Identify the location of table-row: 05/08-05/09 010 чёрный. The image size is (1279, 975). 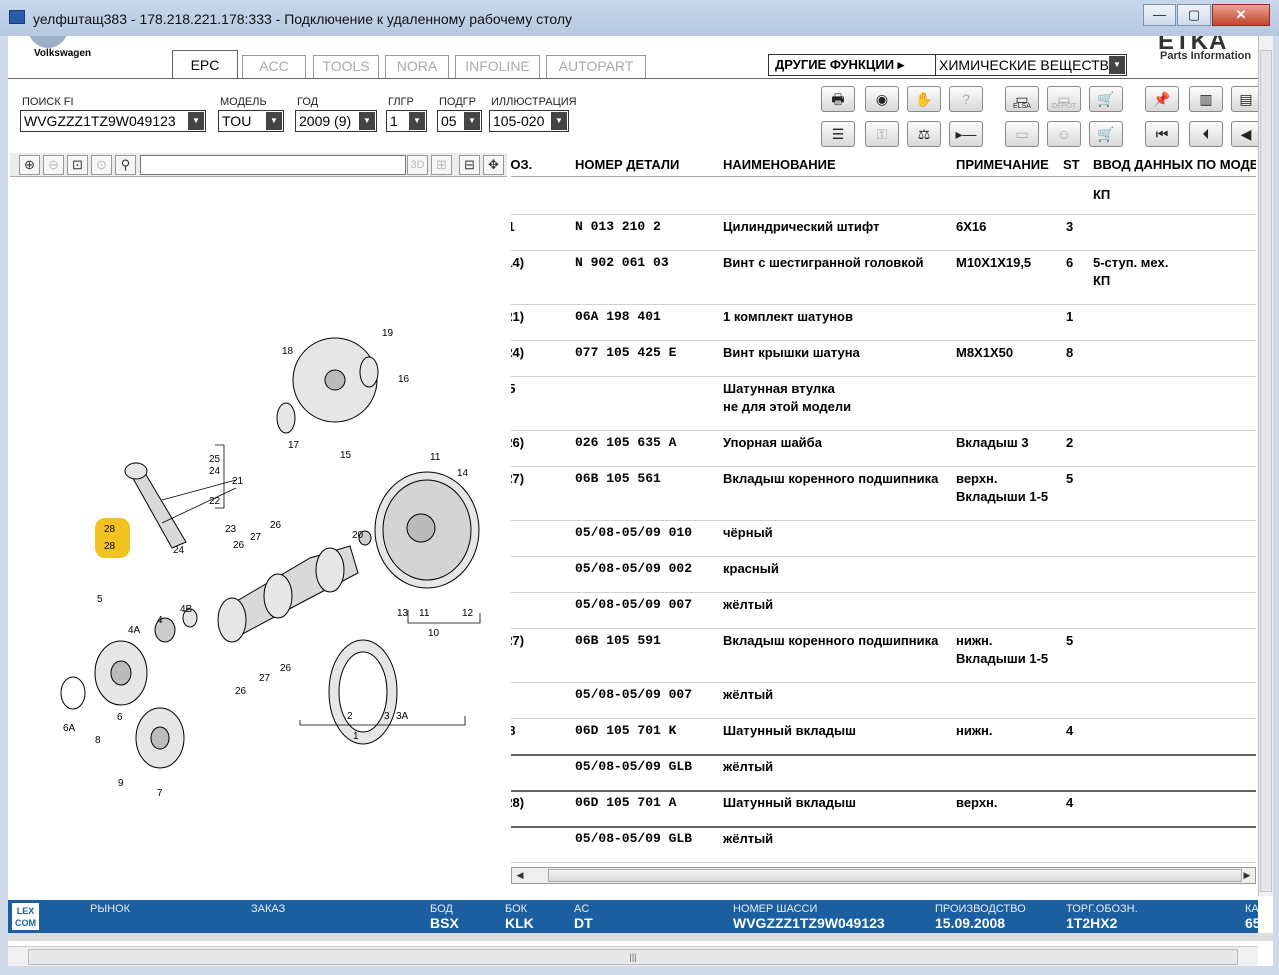
(883, 539).